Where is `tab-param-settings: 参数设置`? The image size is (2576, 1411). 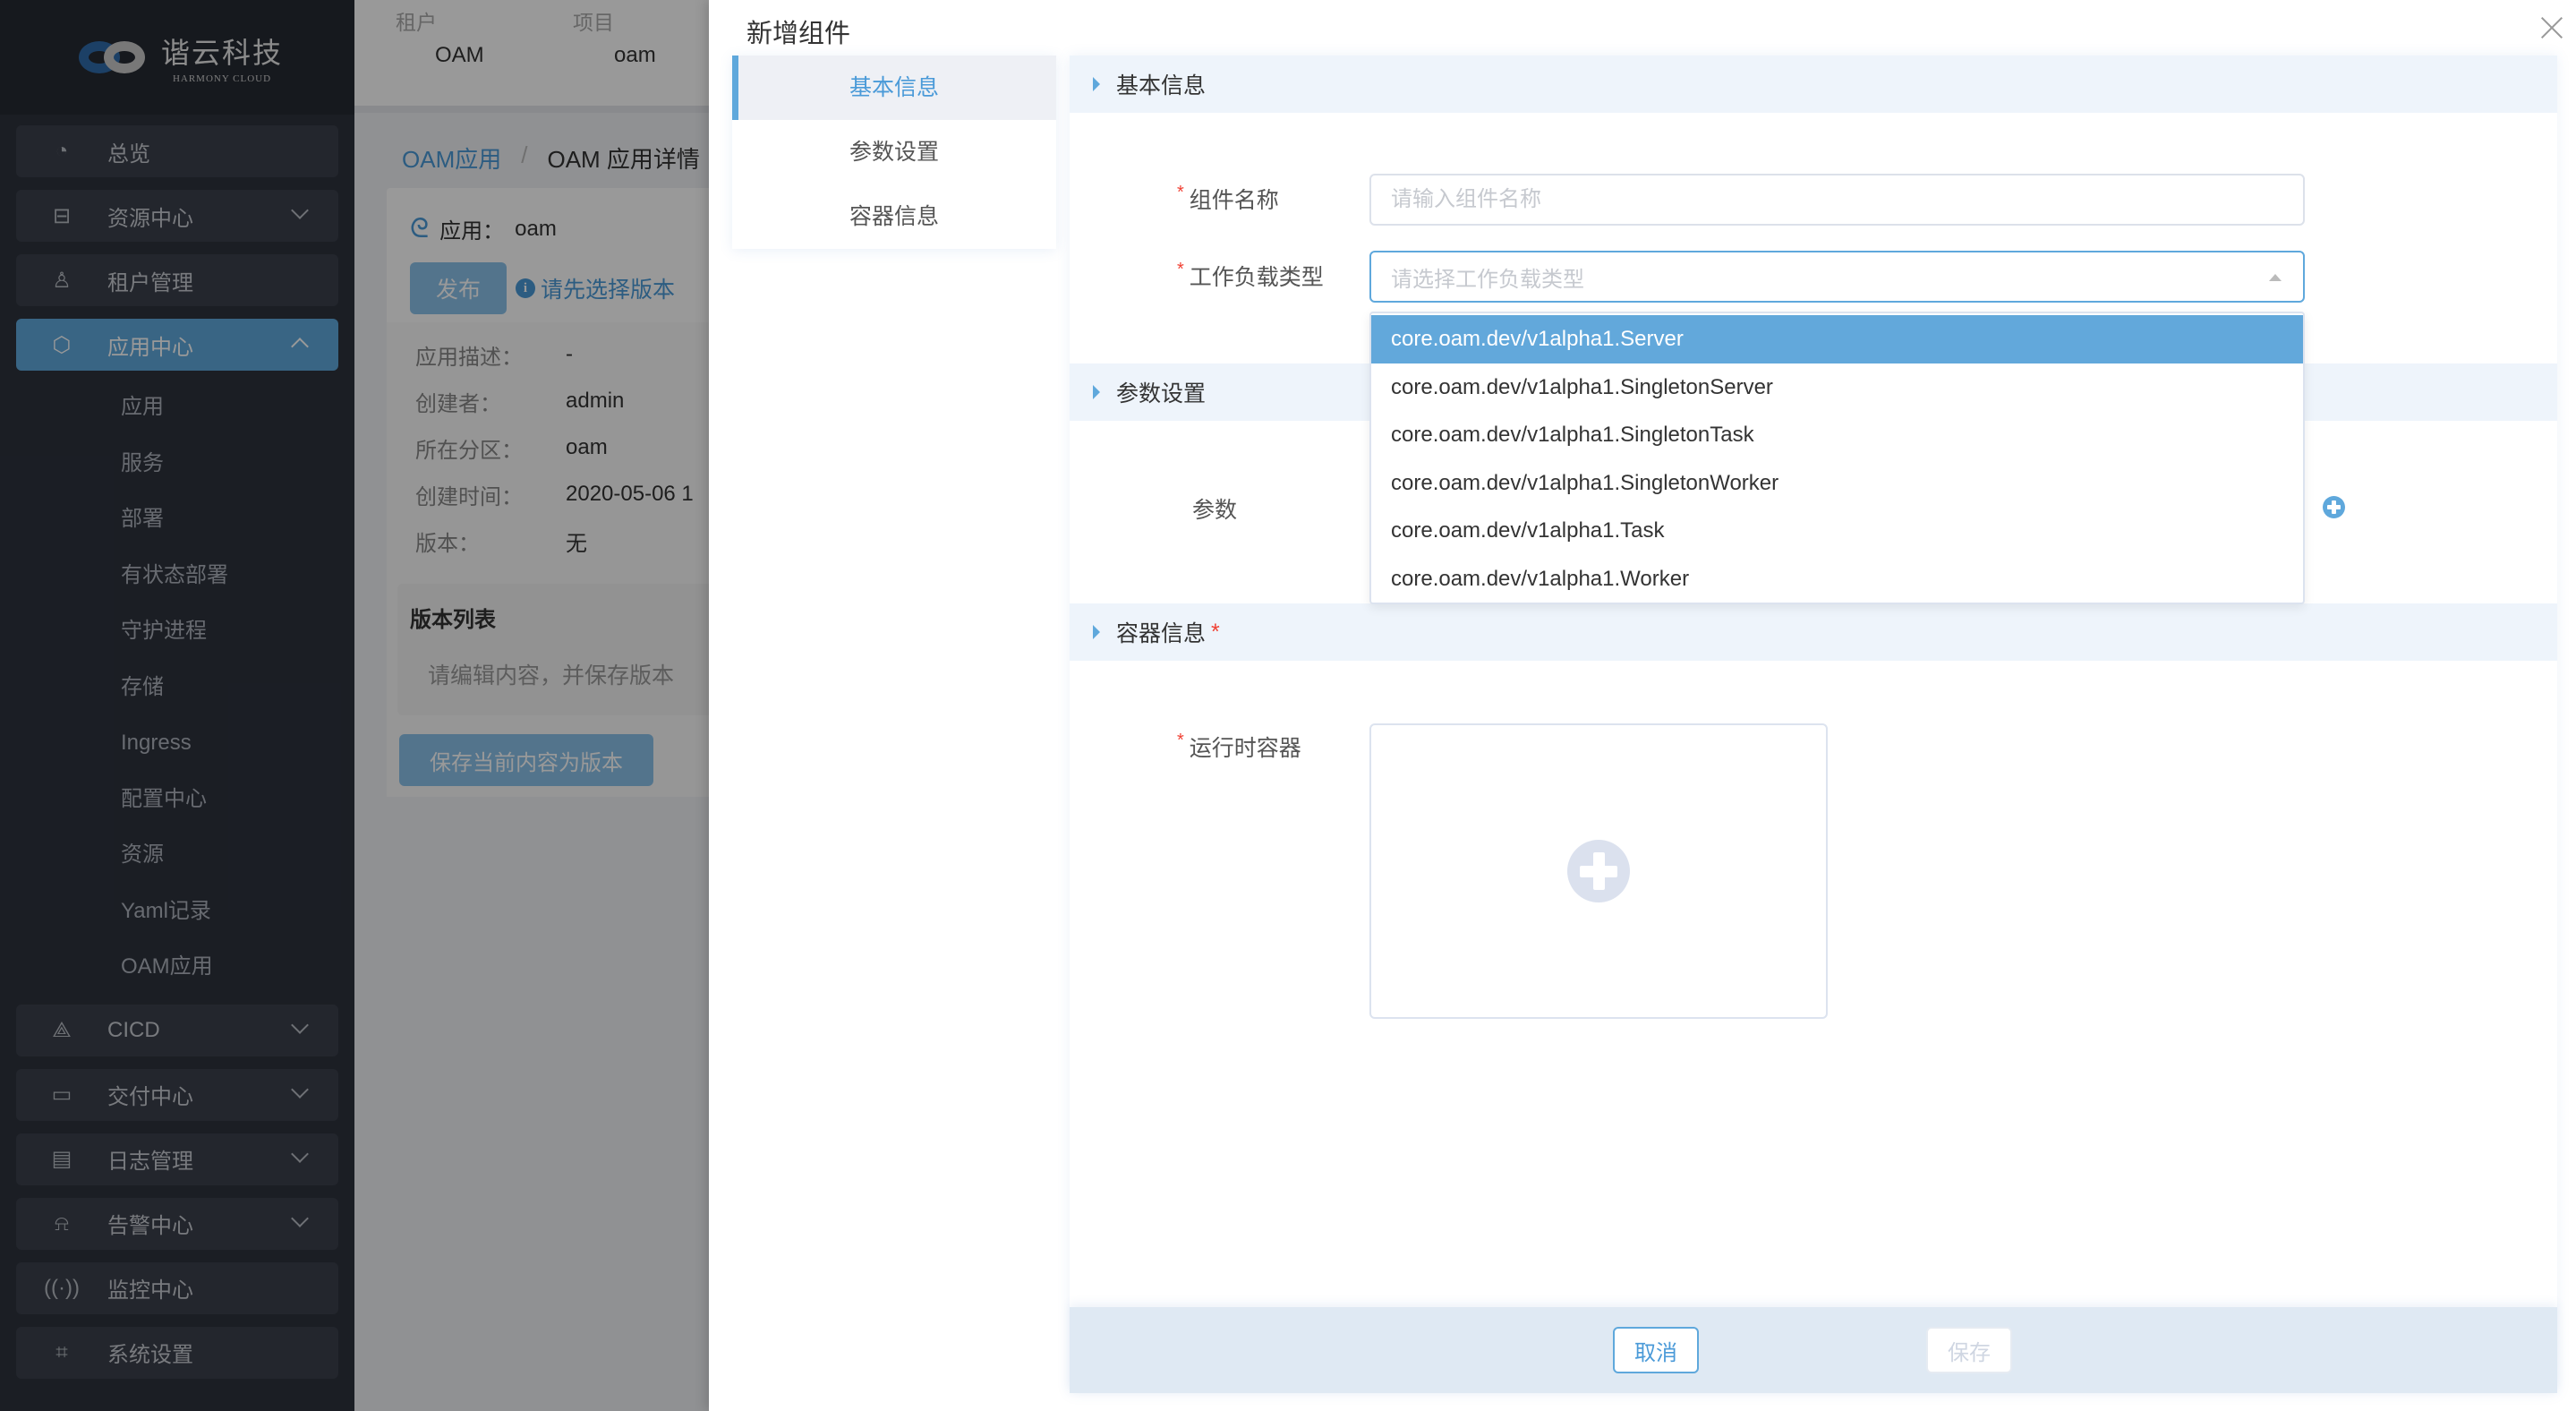
tab-param-settings: 参数设置 is located at coordinates (894, 152).